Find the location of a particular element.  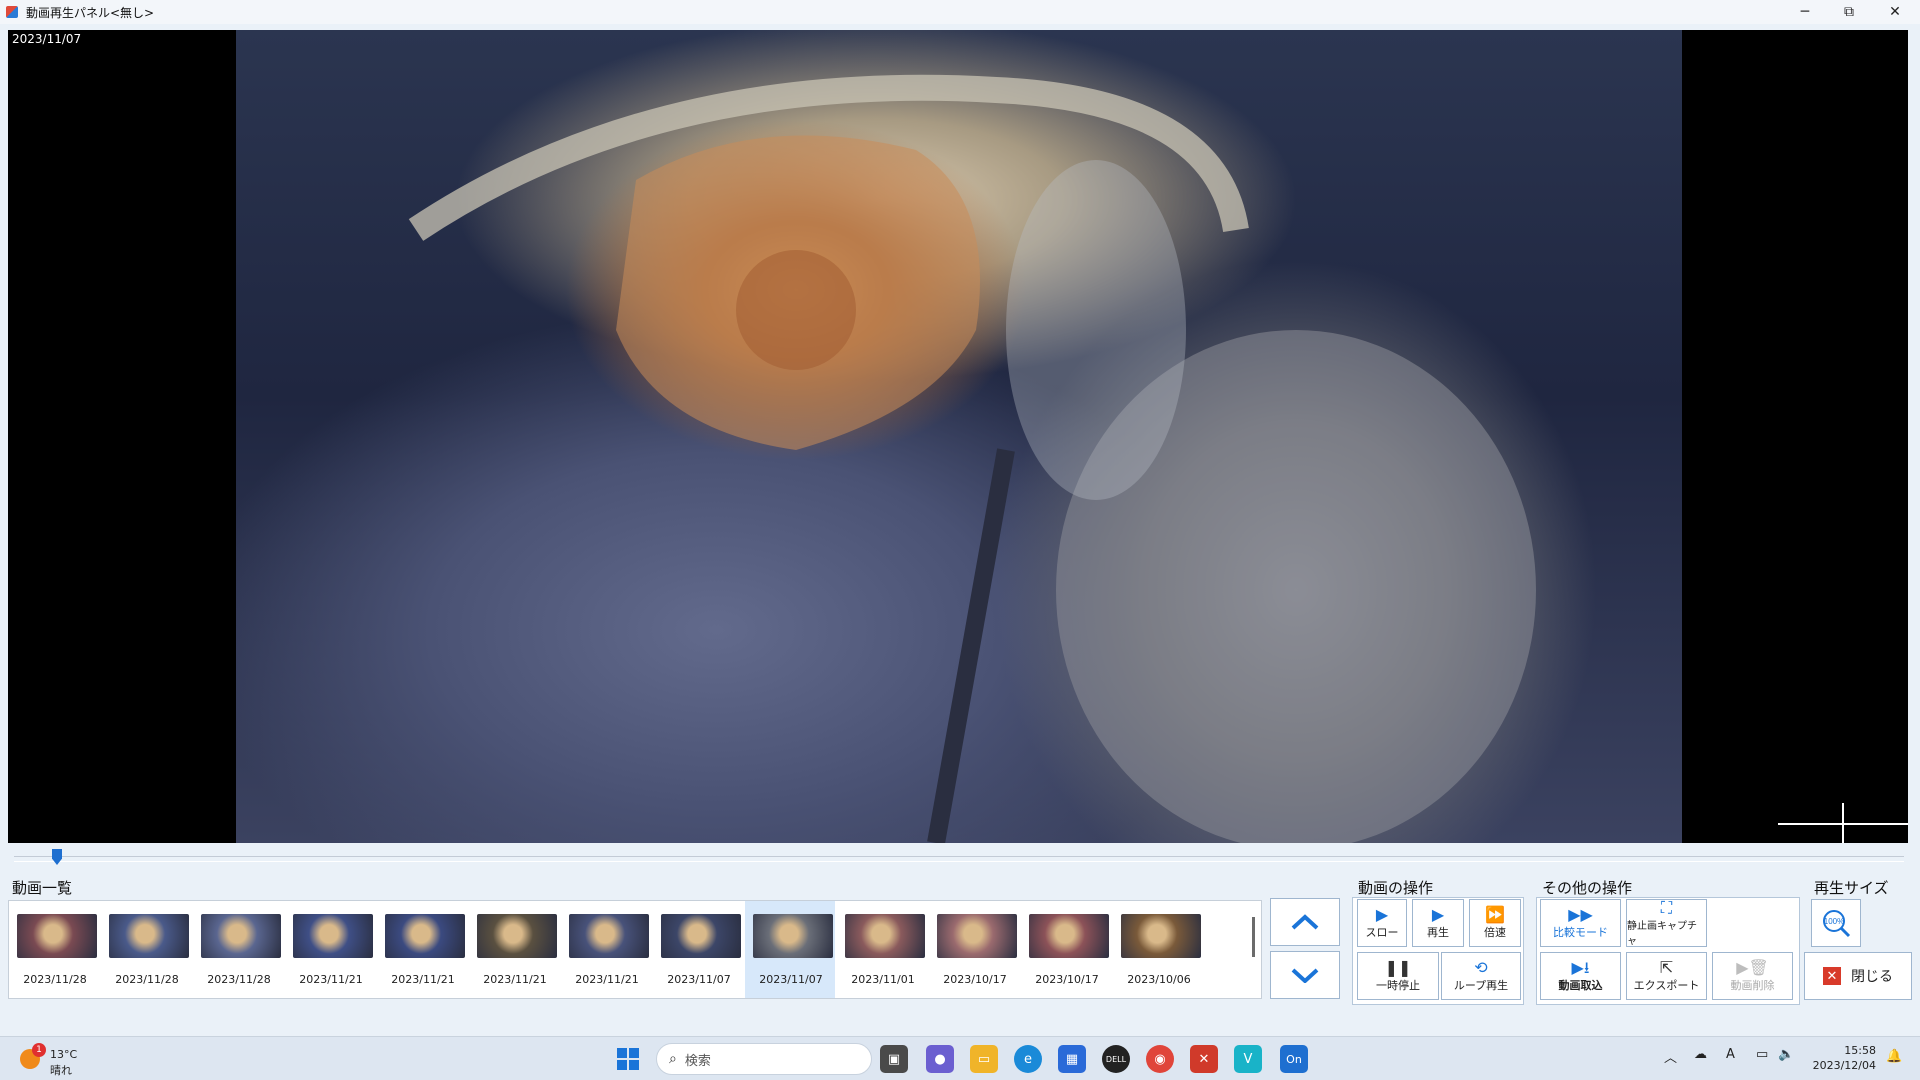

delete-label: 動画削除 is located at coordinates (1752, 985).